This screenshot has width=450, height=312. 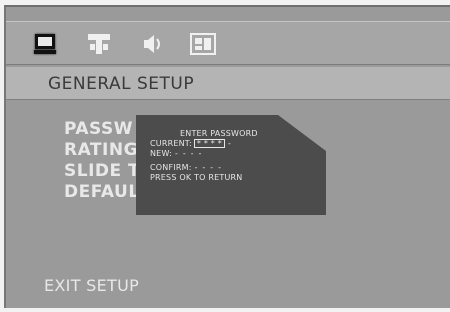 I want to click on speaker-setup-icon, so click(x=99, y=44).